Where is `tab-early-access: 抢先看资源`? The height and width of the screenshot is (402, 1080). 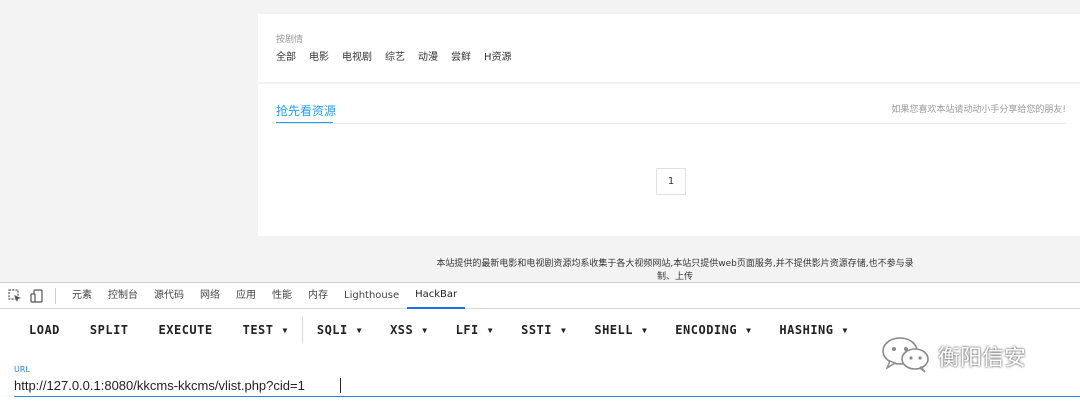 tab-early-access: 抢先看资源 is located at coordinates (306, 110).